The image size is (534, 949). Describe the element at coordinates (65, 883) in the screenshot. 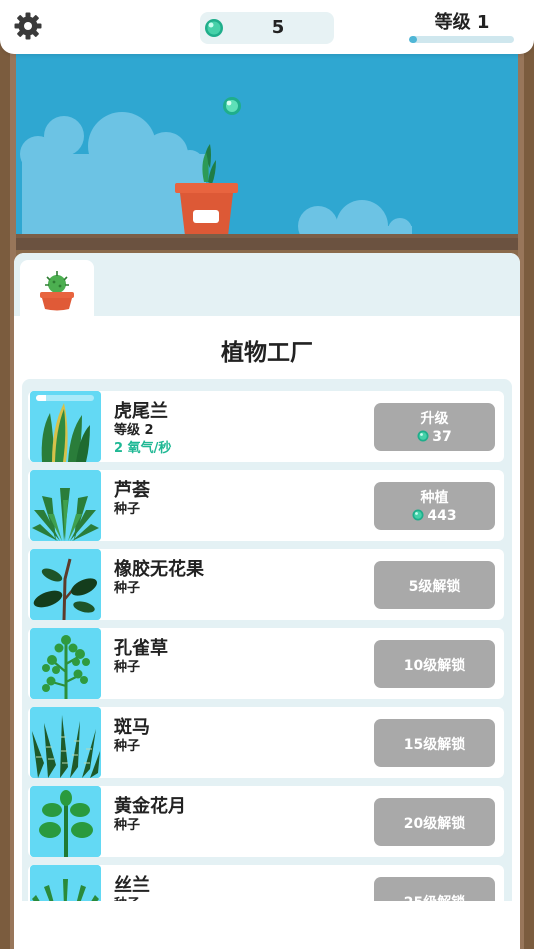

I see `yucca-icon` at that location.